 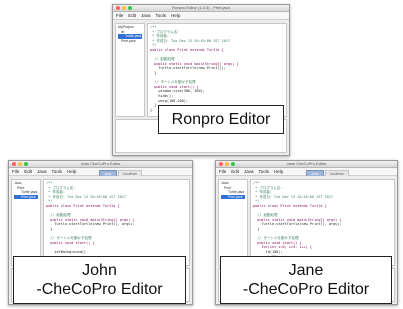 I want to click on window-title: Ronpro Editor (1.0.0) - Print.java, so click(x=201, y=7).